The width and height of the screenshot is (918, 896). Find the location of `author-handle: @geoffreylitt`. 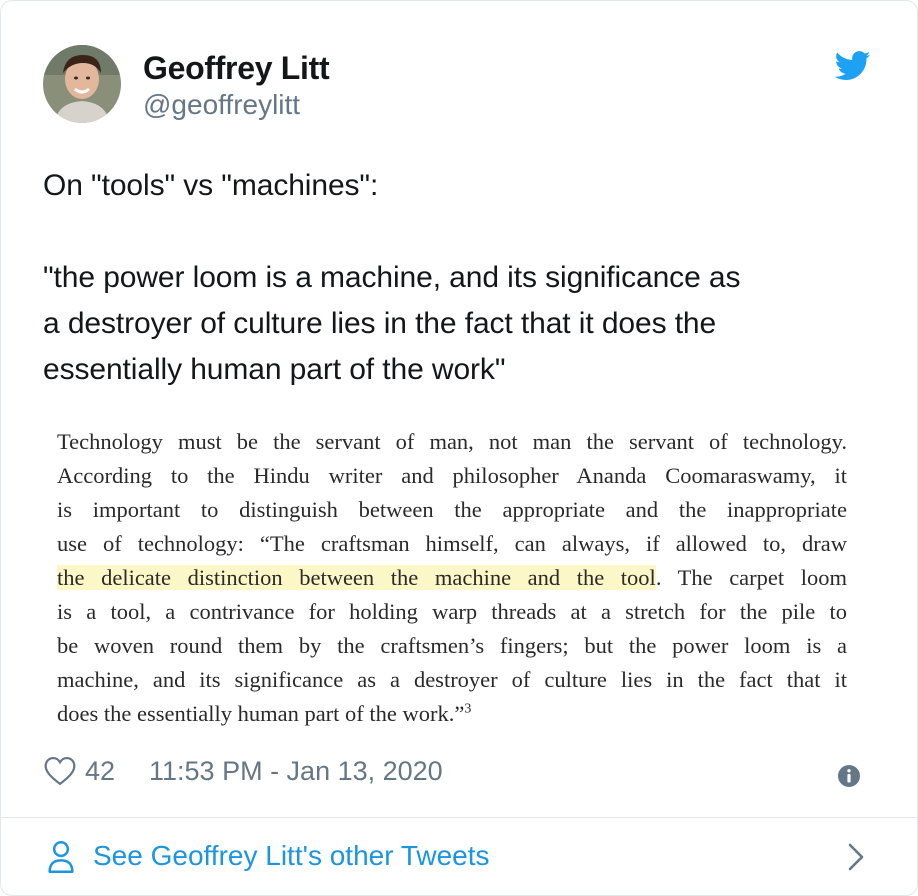

author-handle: @geoffreylitt is located at coordinates (236, 105).